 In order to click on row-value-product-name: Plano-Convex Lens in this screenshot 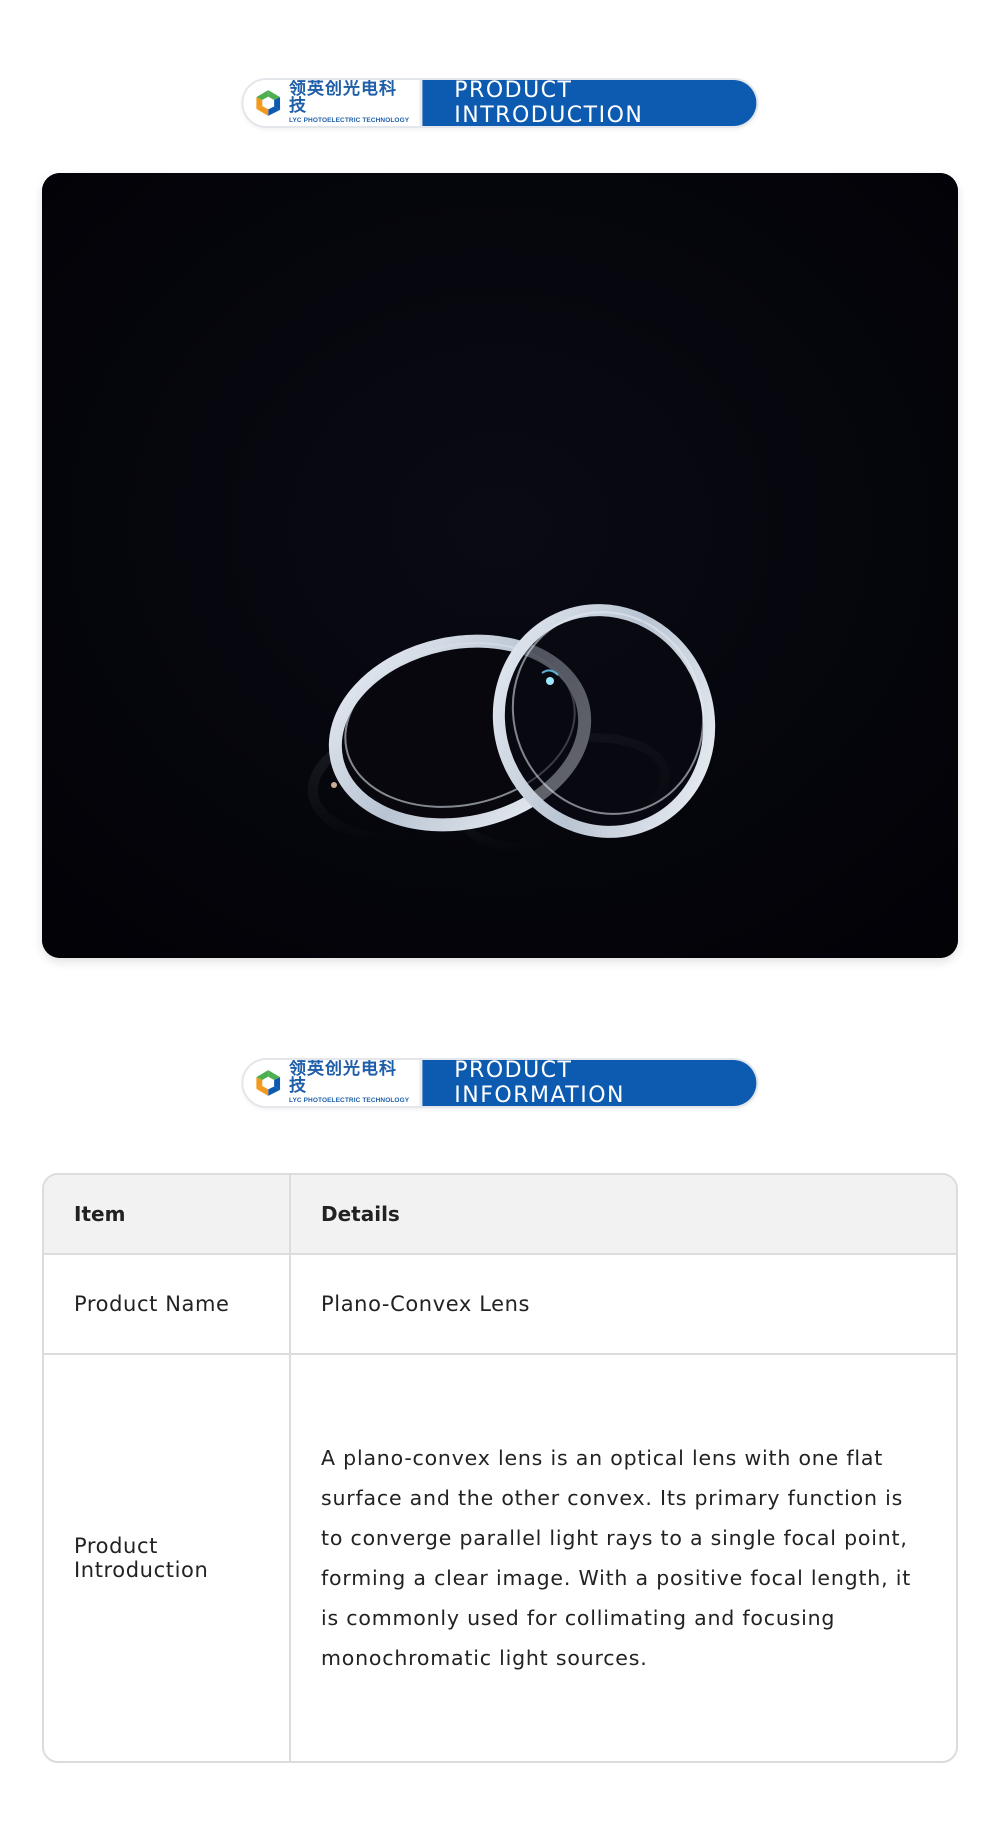, I will do `click(623, 1304)`.